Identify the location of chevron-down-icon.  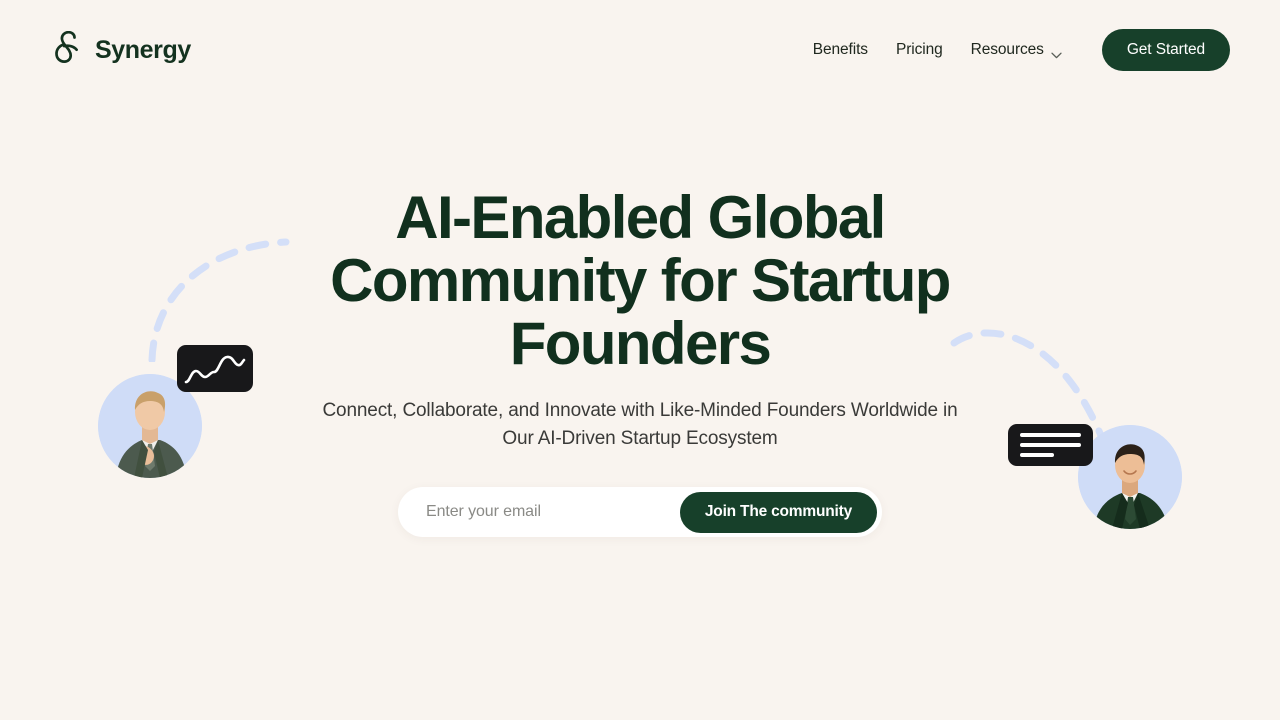
(1056, 52).